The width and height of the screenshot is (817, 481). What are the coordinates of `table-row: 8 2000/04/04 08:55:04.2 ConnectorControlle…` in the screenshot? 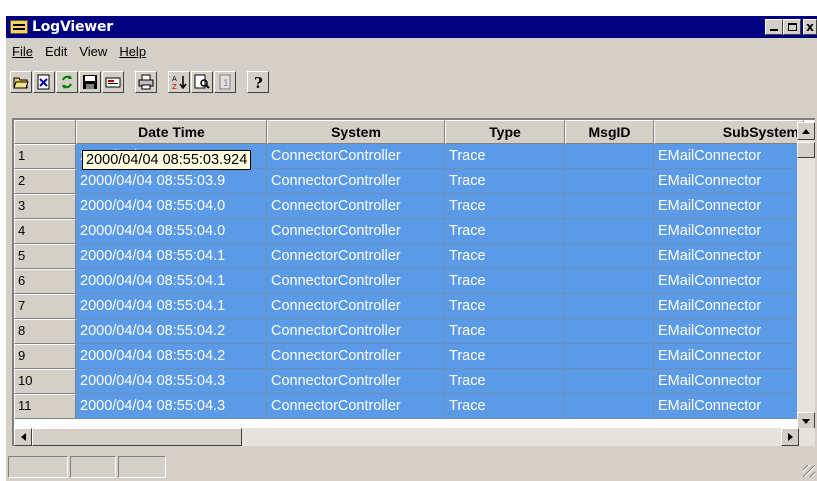 It's located at (409, 331).